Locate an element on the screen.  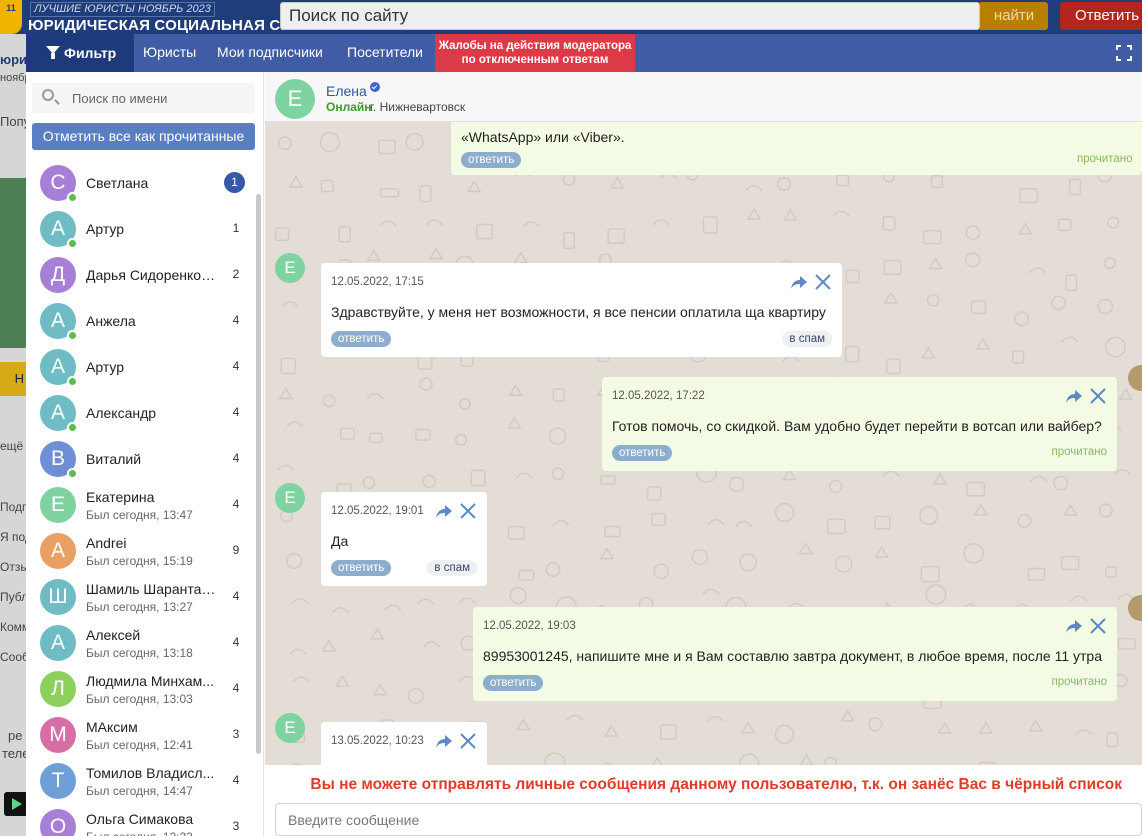
message-bubble-incoming: 12.05.2022, 19:01 Да ответить в спам is located at coordinates (404, 539).